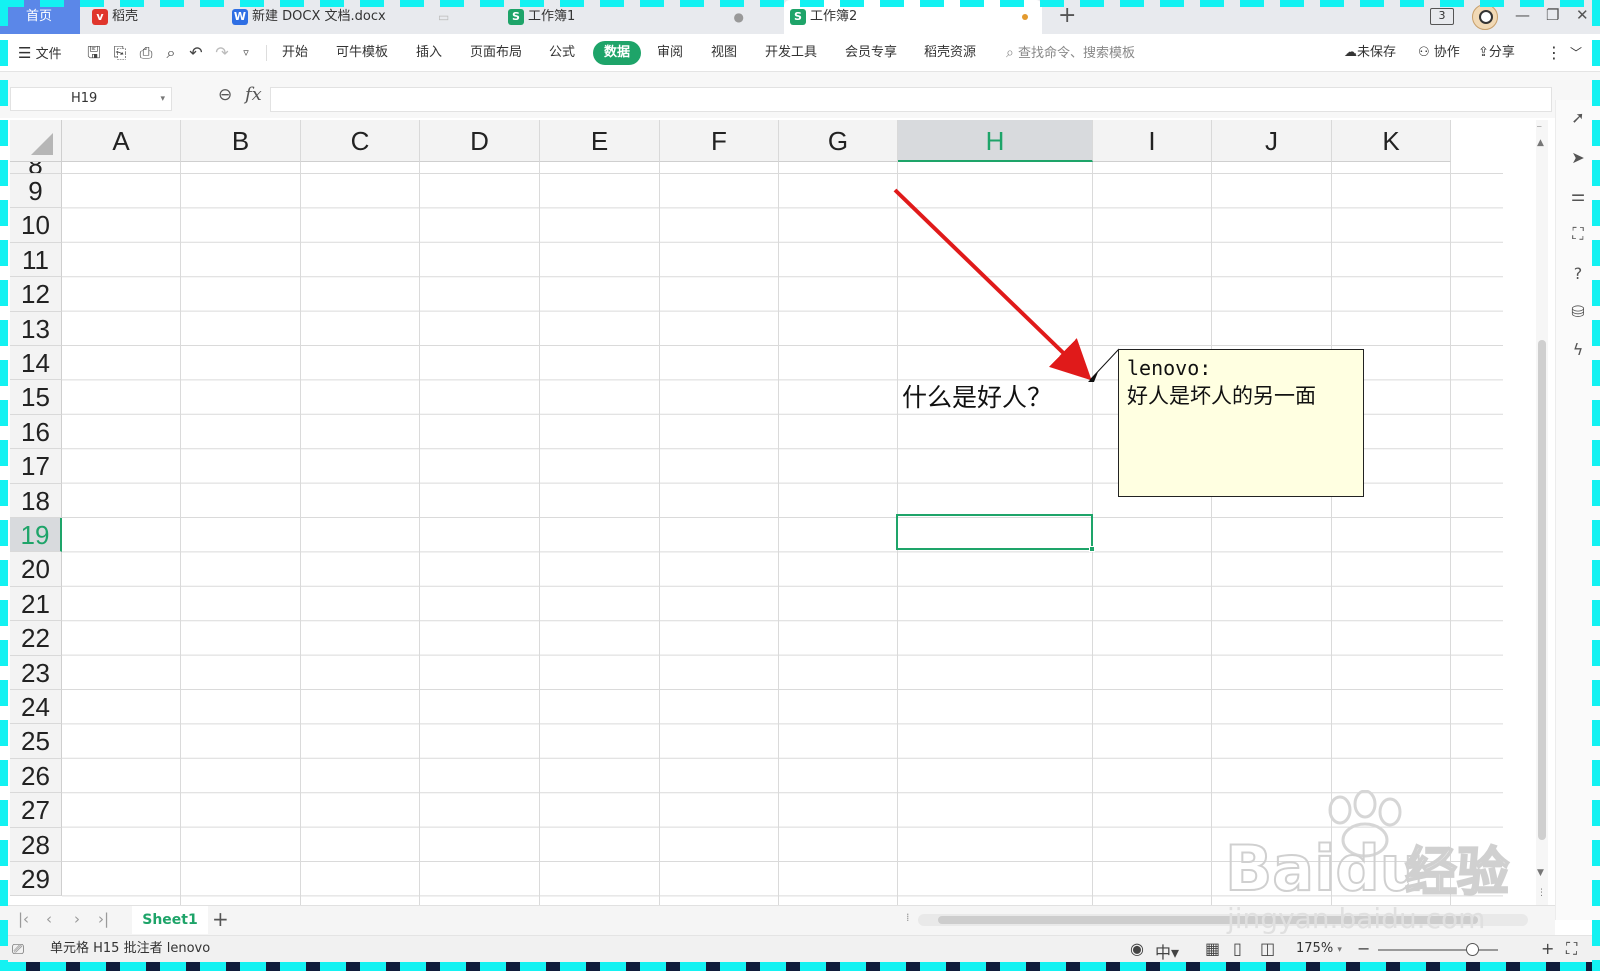 This screenshot has height=971, width=1600. I want to click on split-handle-icon: ⋮, so click(1541, 893).